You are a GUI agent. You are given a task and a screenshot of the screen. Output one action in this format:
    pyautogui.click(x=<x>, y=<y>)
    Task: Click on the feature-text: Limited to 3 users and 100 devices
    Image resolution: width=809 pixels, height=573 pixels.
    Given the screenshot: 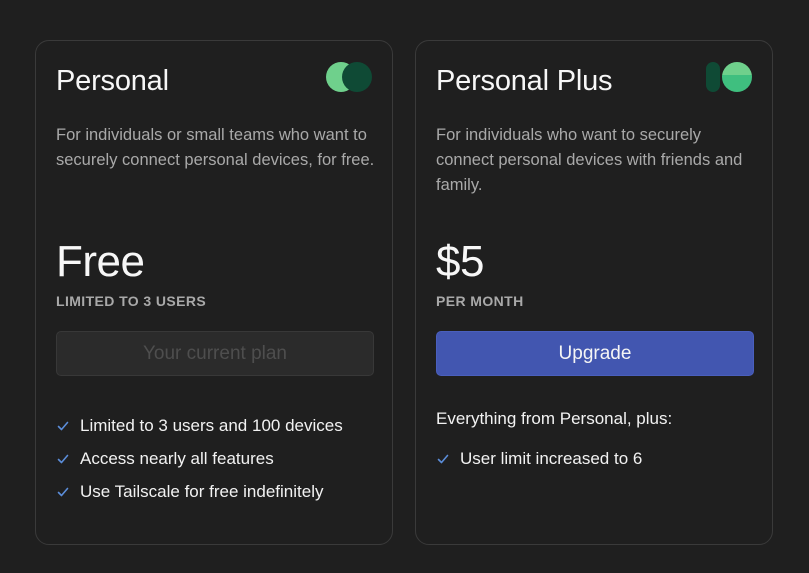 What is the action you would take?
    pyautogui.click(x=211, y=425)
    